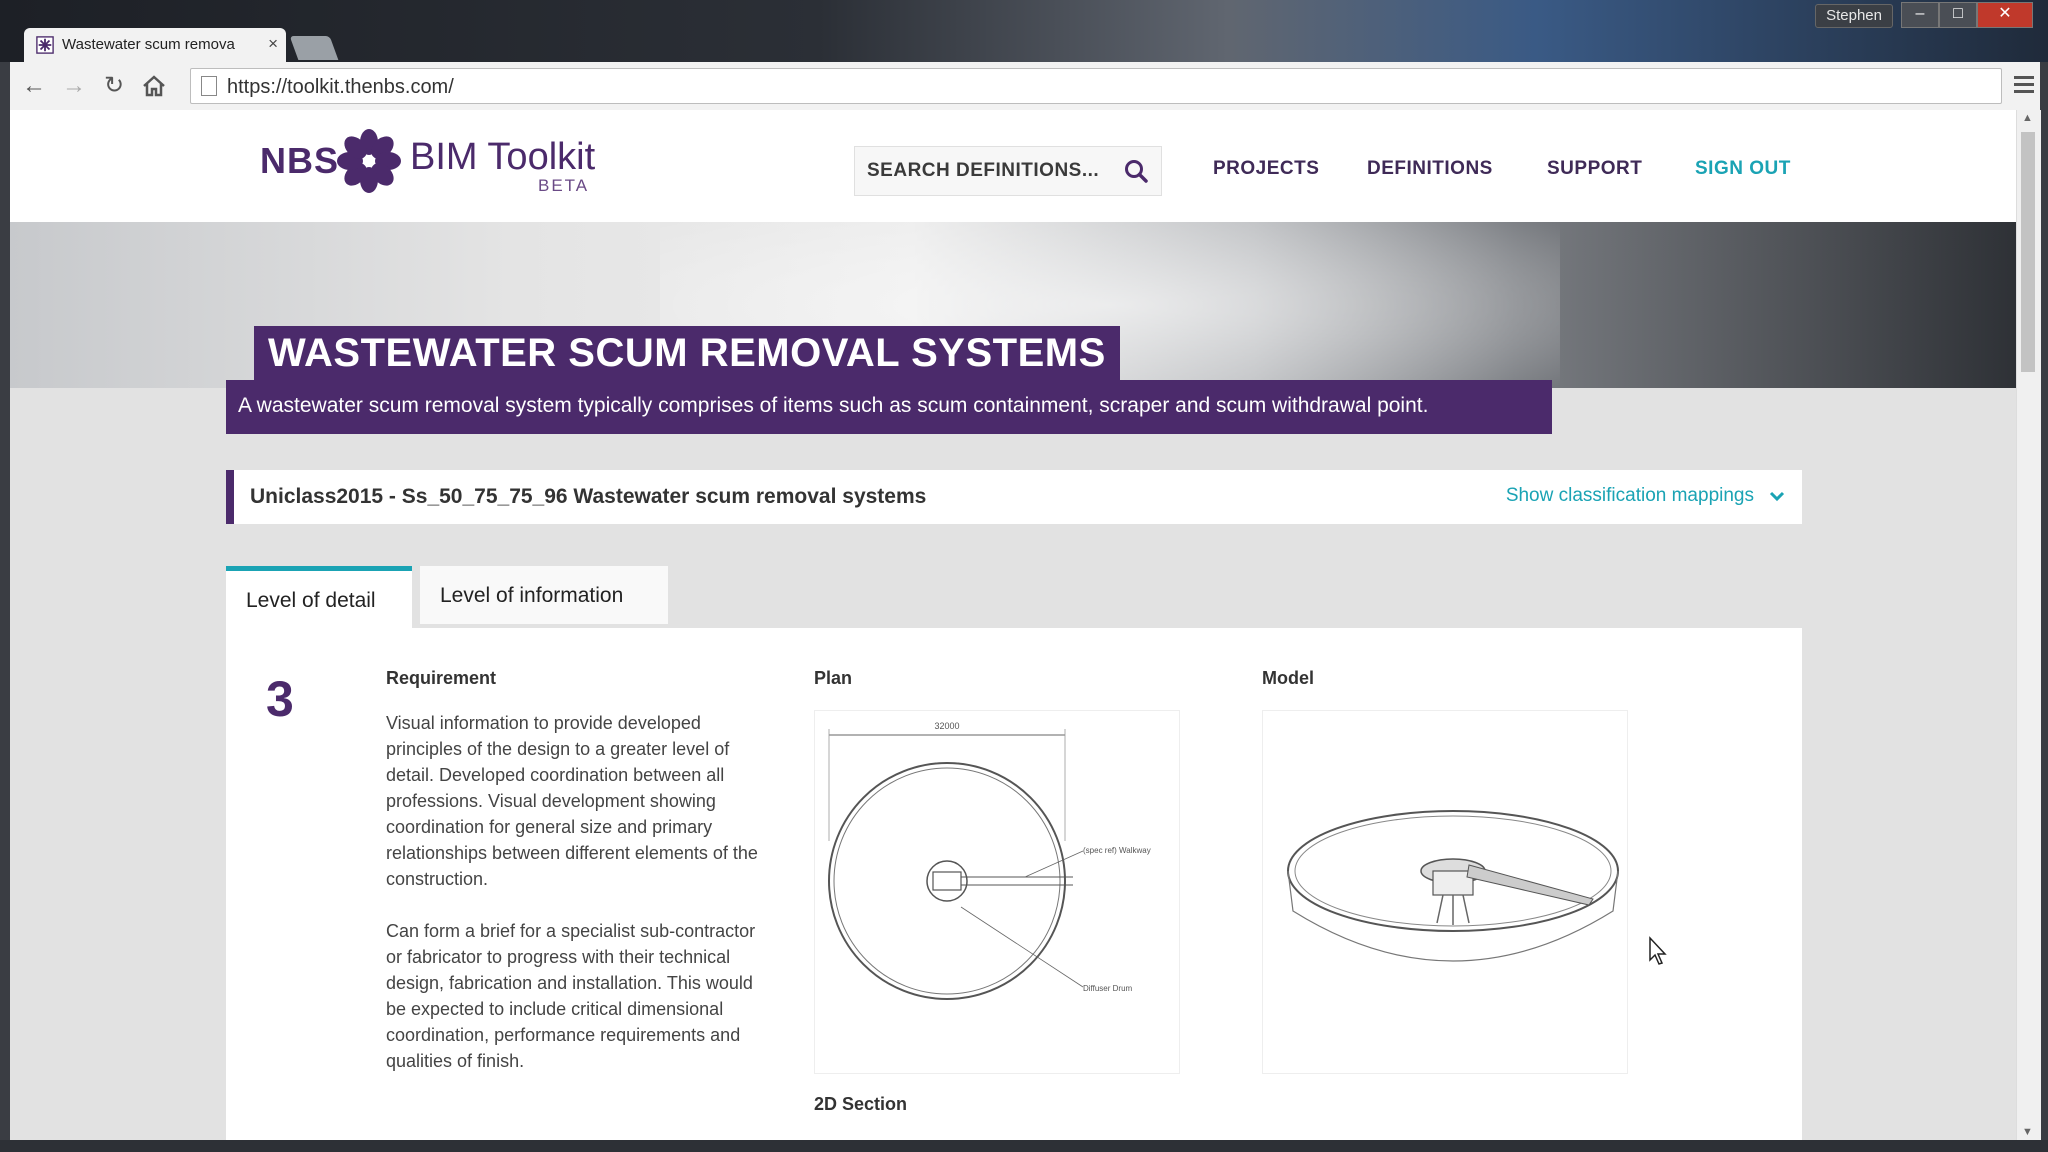 Image resolution: width=2048 pixels, height=1152 pixels. What do you see at coordinates (148, 44) in the screenshot?
I see `tab-title: Wastewater scum remova` at bounding box center [148, 44].